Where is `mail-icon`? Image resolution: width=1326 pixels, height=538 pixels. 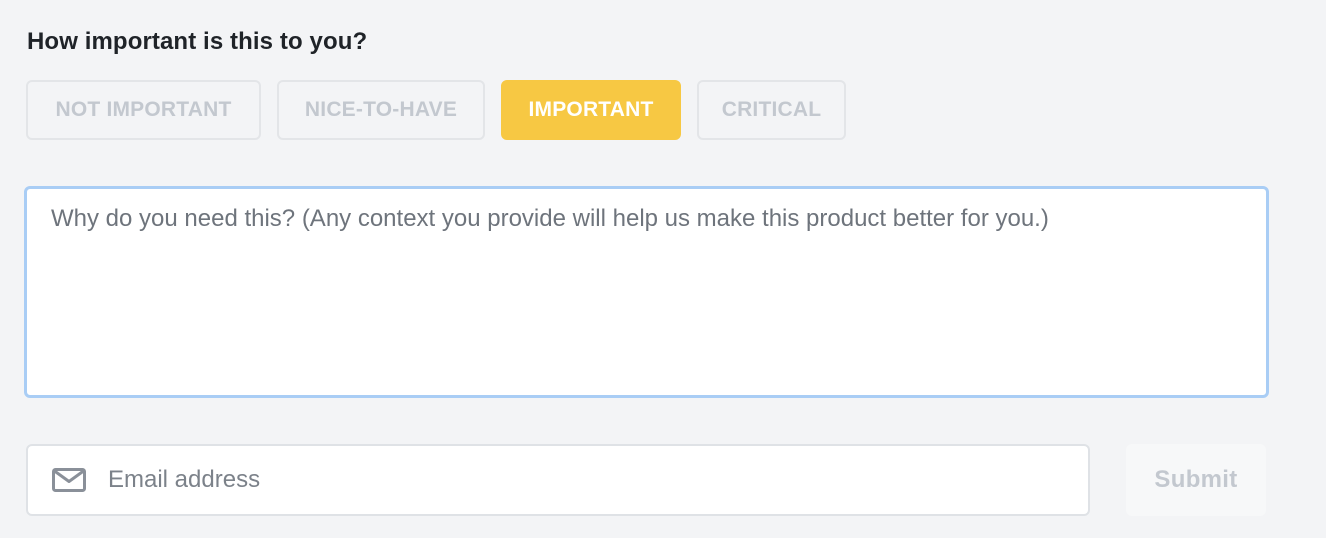
mail-icon is located at coordinates (69, 480).